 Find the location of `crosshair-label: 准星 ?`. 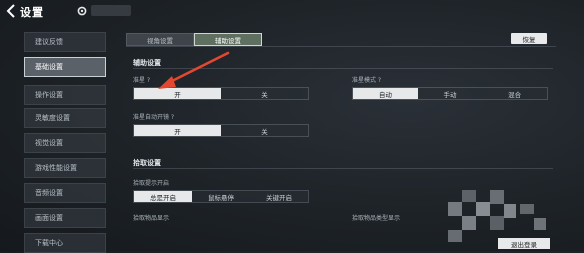

crosshair-label: 准星 ? is located at coordinates (142, 80).